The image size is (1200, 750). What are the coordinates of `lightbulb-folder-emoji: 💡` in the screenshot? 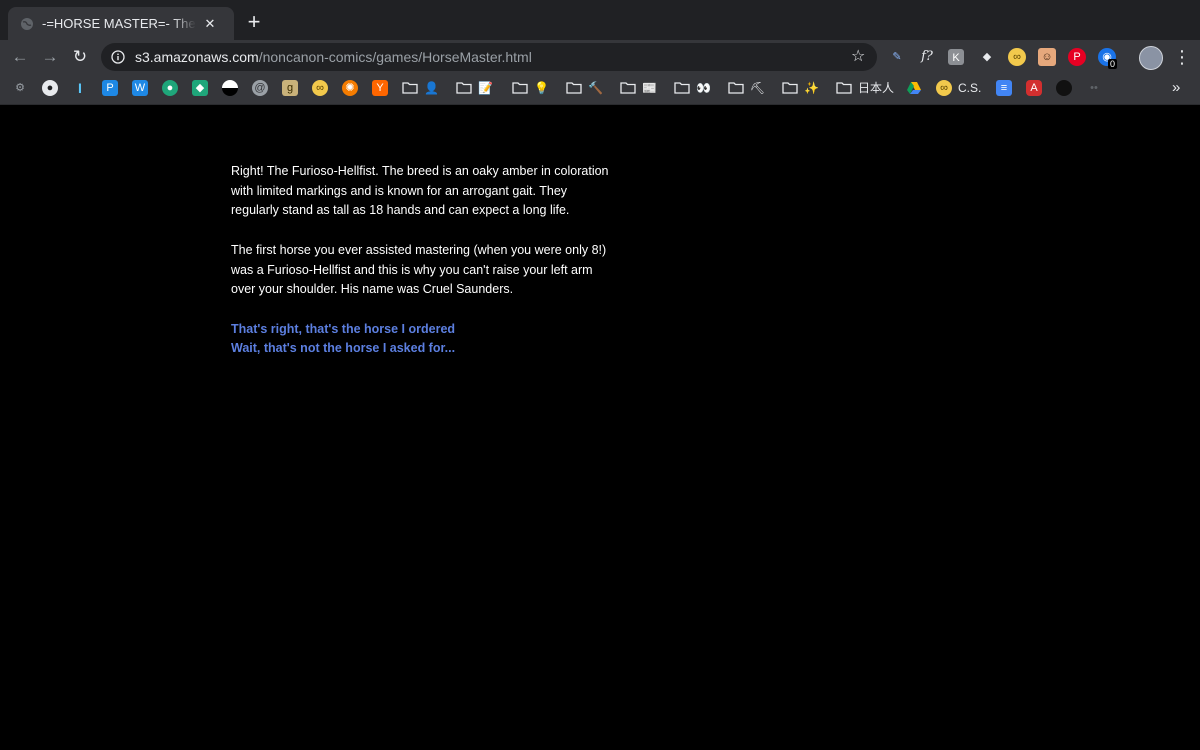 It's located at (541, 88).